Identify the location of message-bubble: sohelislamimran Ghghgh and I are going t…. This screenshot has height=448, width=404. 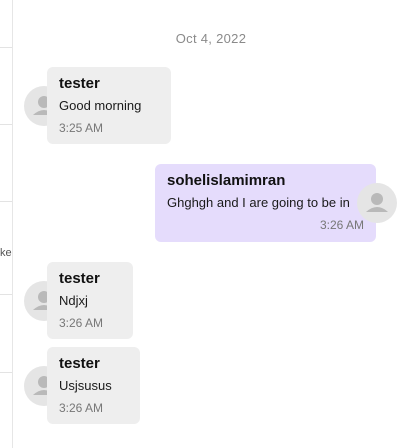
(265, 203).